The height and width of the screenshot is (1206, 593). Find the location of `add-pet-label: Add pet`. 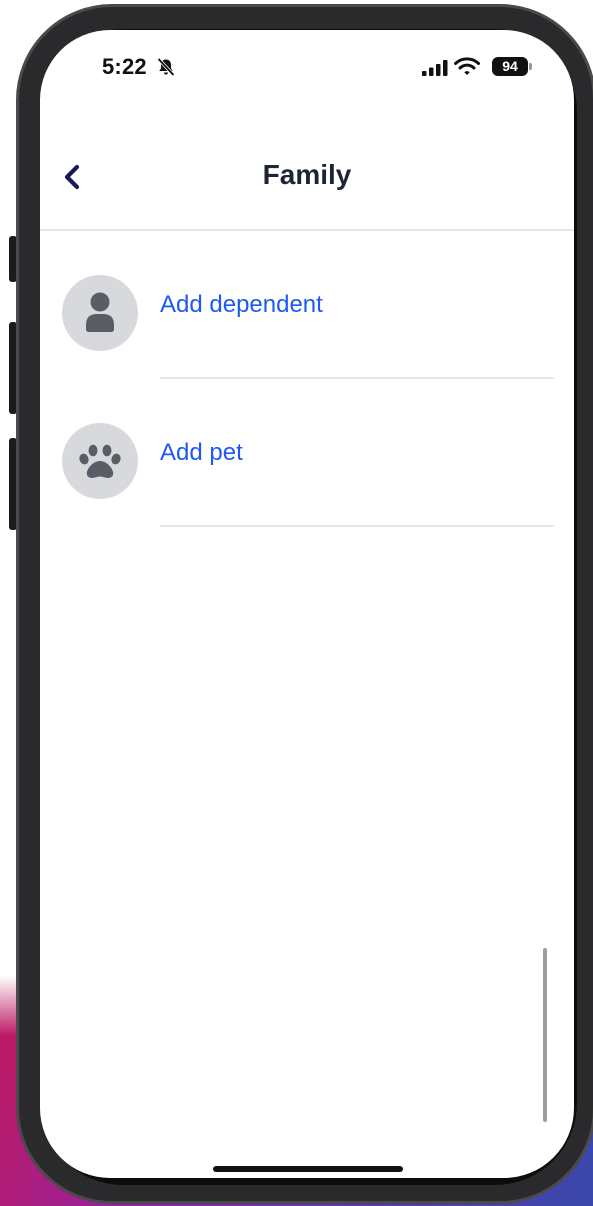

add-pet-label: Add pet is located at coordinates (201, 452).